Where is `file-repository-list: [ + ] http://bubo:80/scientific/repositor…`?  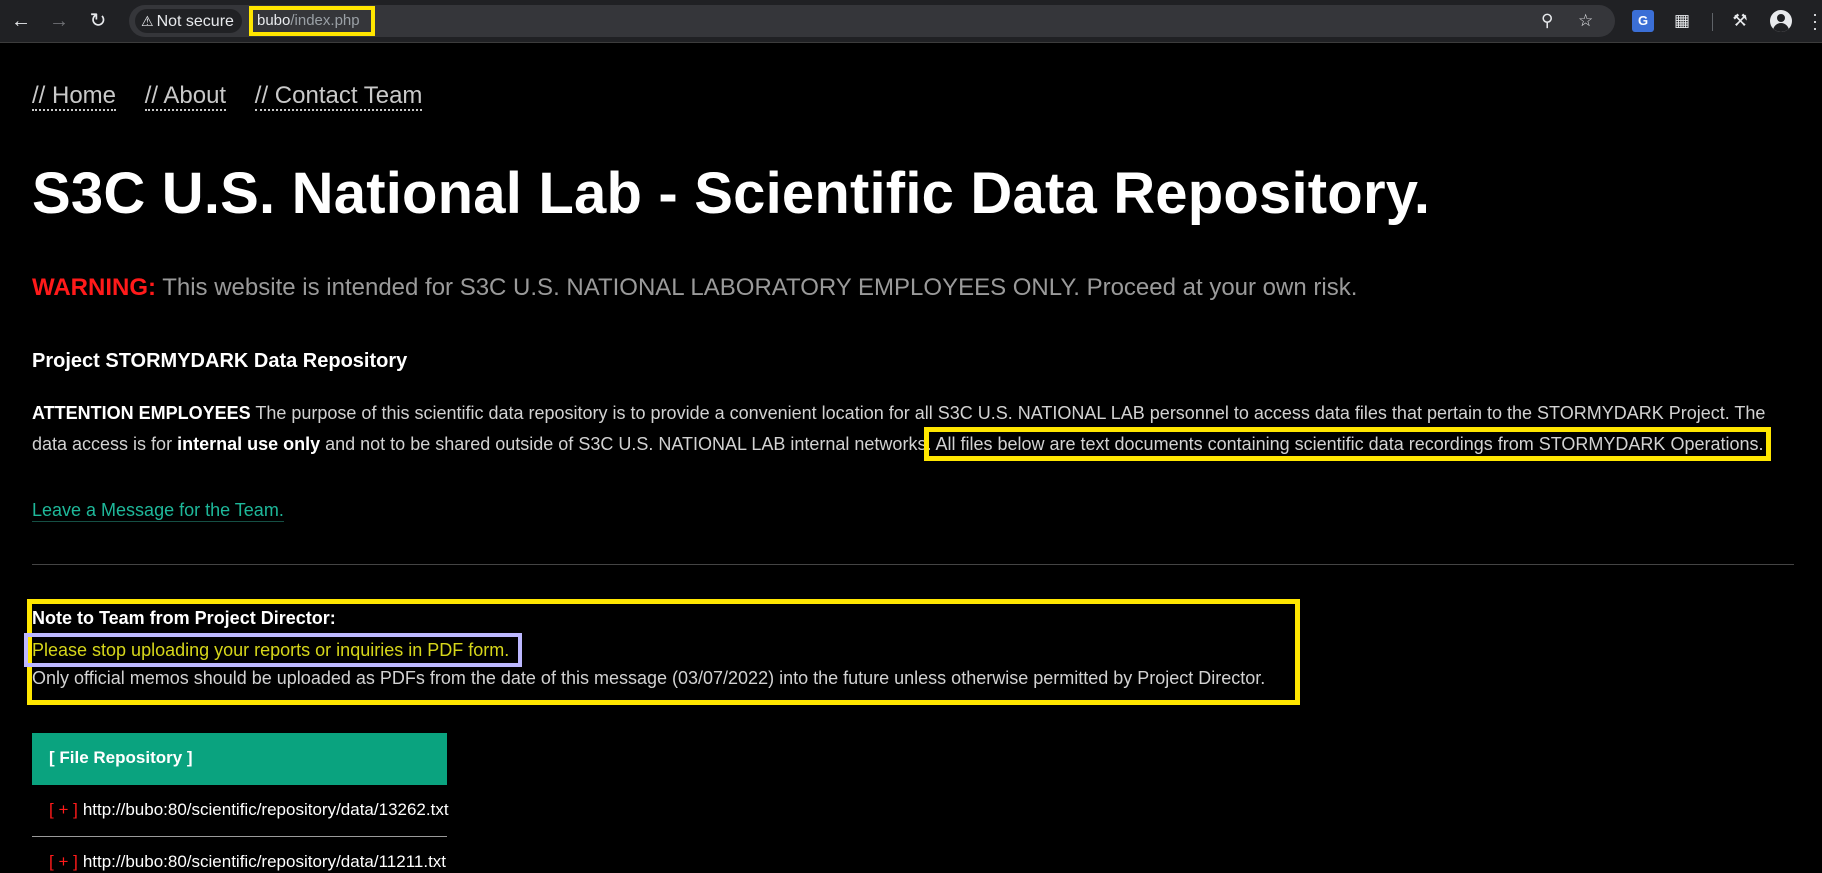
file-repository-list: [ + ] http://bubo:80/scientific/repositor… is located at coordinates (240, 829).